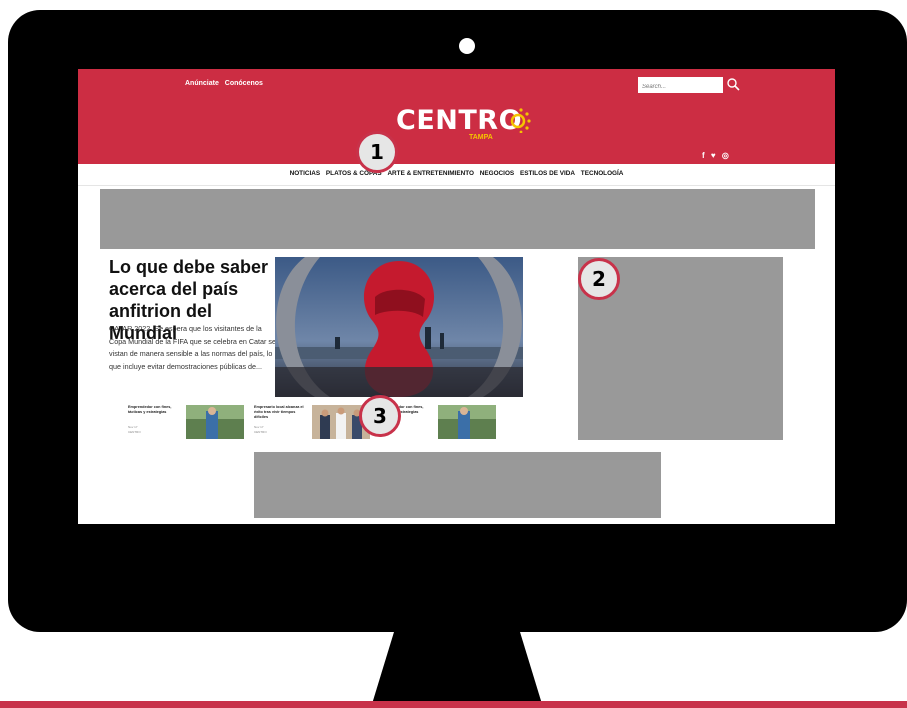  I want to click on hero-image, so click(399, 327).